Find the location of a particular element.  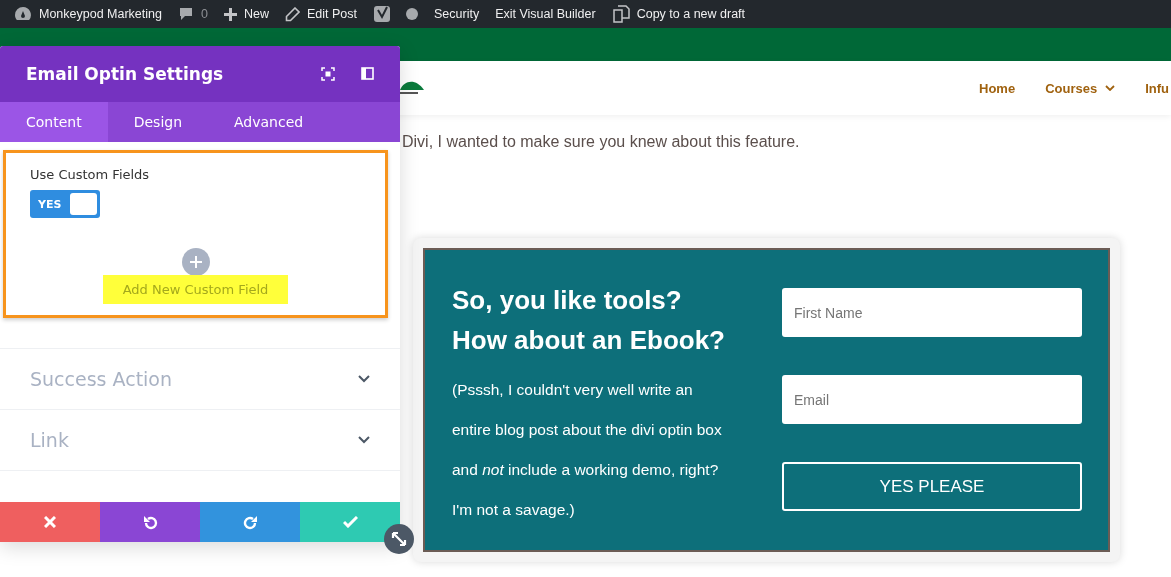

admin-bar-link: Security is located at coordinates (457, 14).